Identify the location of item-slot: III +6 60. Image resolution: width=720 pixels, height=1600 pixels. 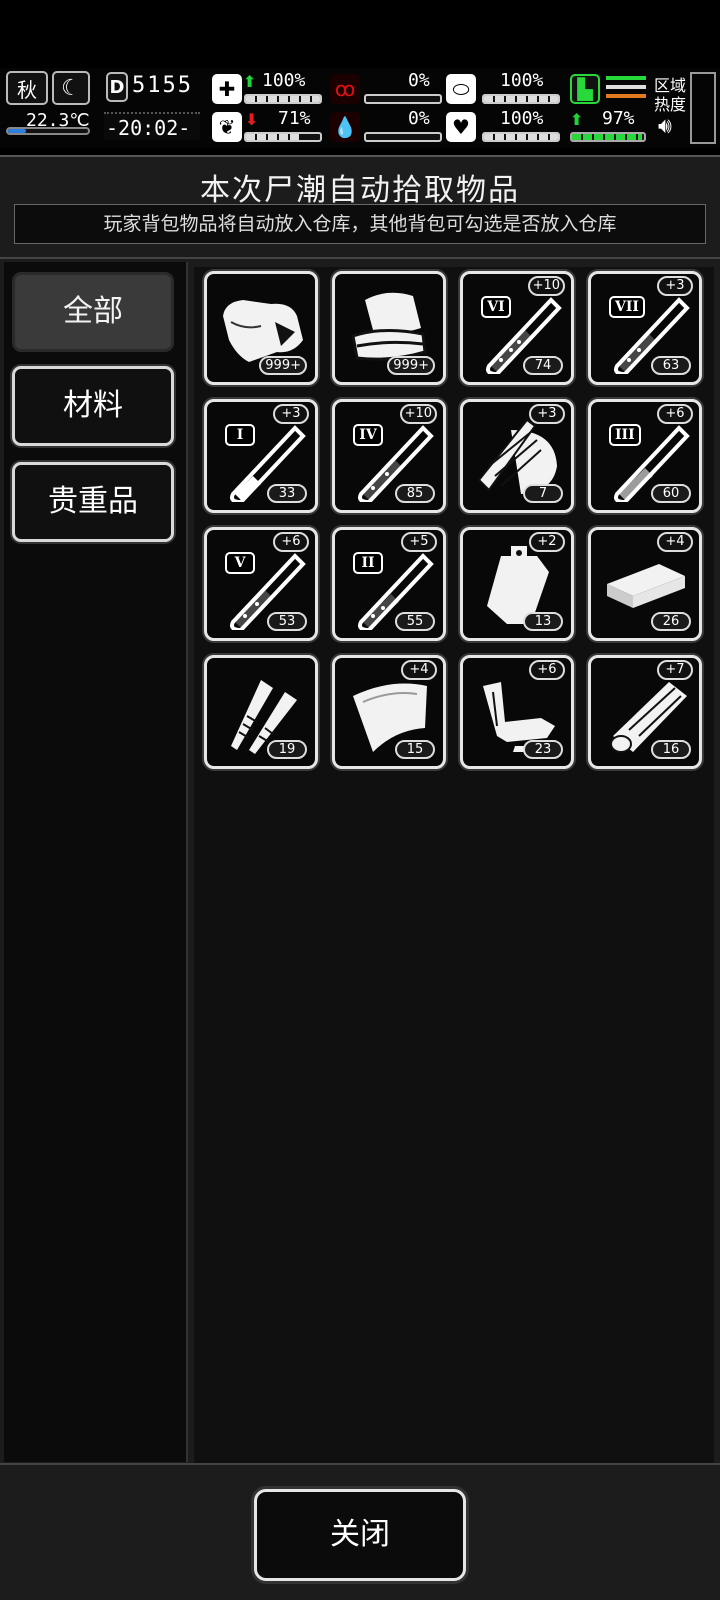
(645, 456).